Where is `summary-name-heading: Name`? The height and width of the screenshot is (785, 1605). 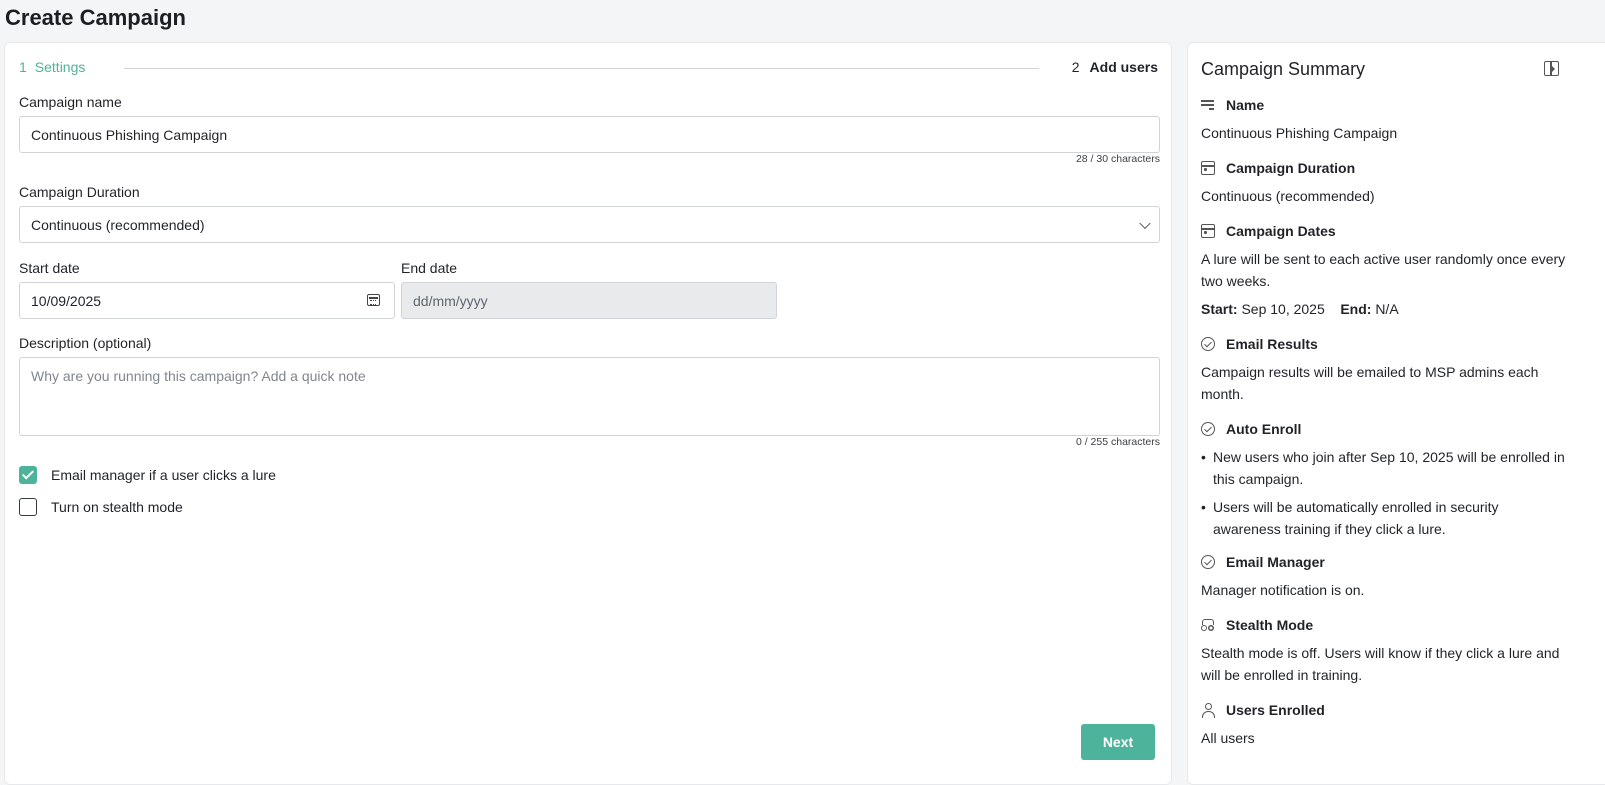 summary-name-heading: Name is located at coordinates (1232, 105).